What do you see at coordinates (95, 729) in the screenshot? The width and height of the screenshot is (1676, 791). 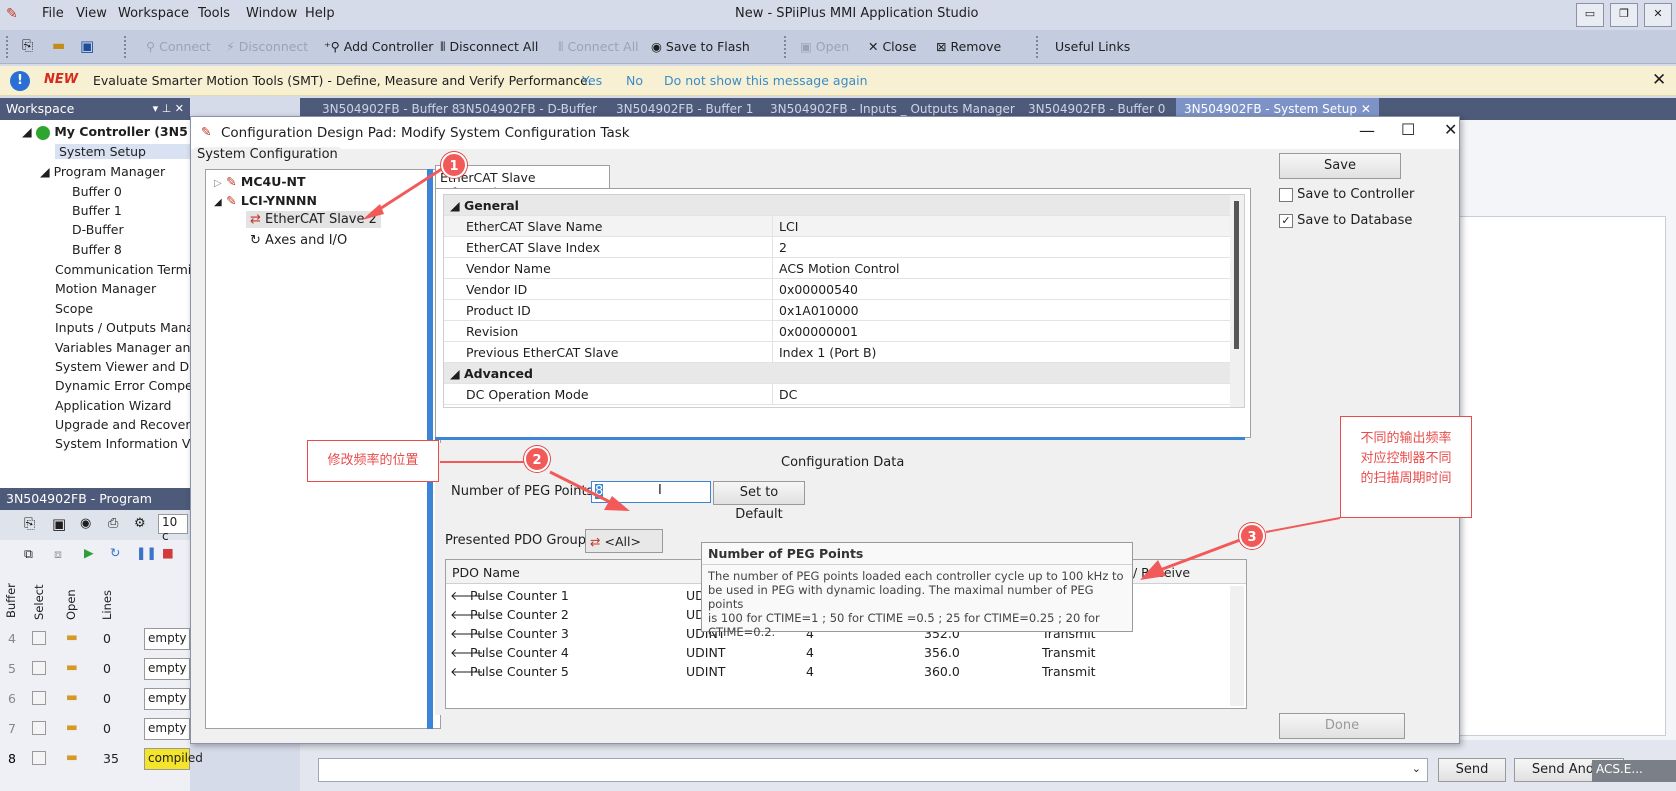 I see `buffer-row: 7 ▬ 0 empty` at bounding box center [95, 729].